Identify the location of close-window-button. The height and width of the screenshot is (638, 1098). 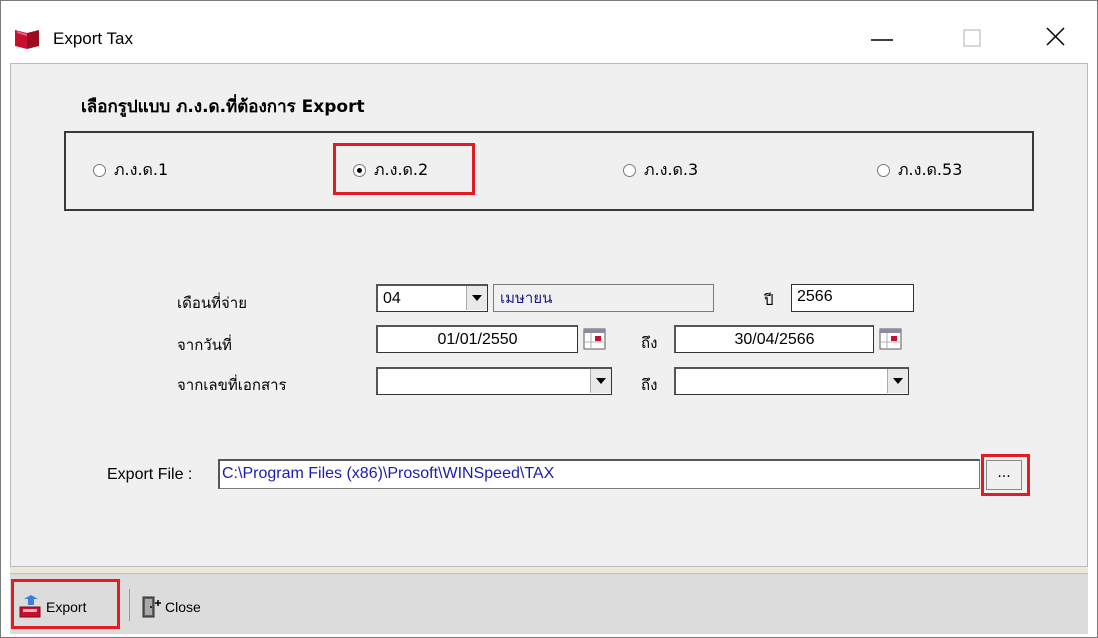
(1064, 39).